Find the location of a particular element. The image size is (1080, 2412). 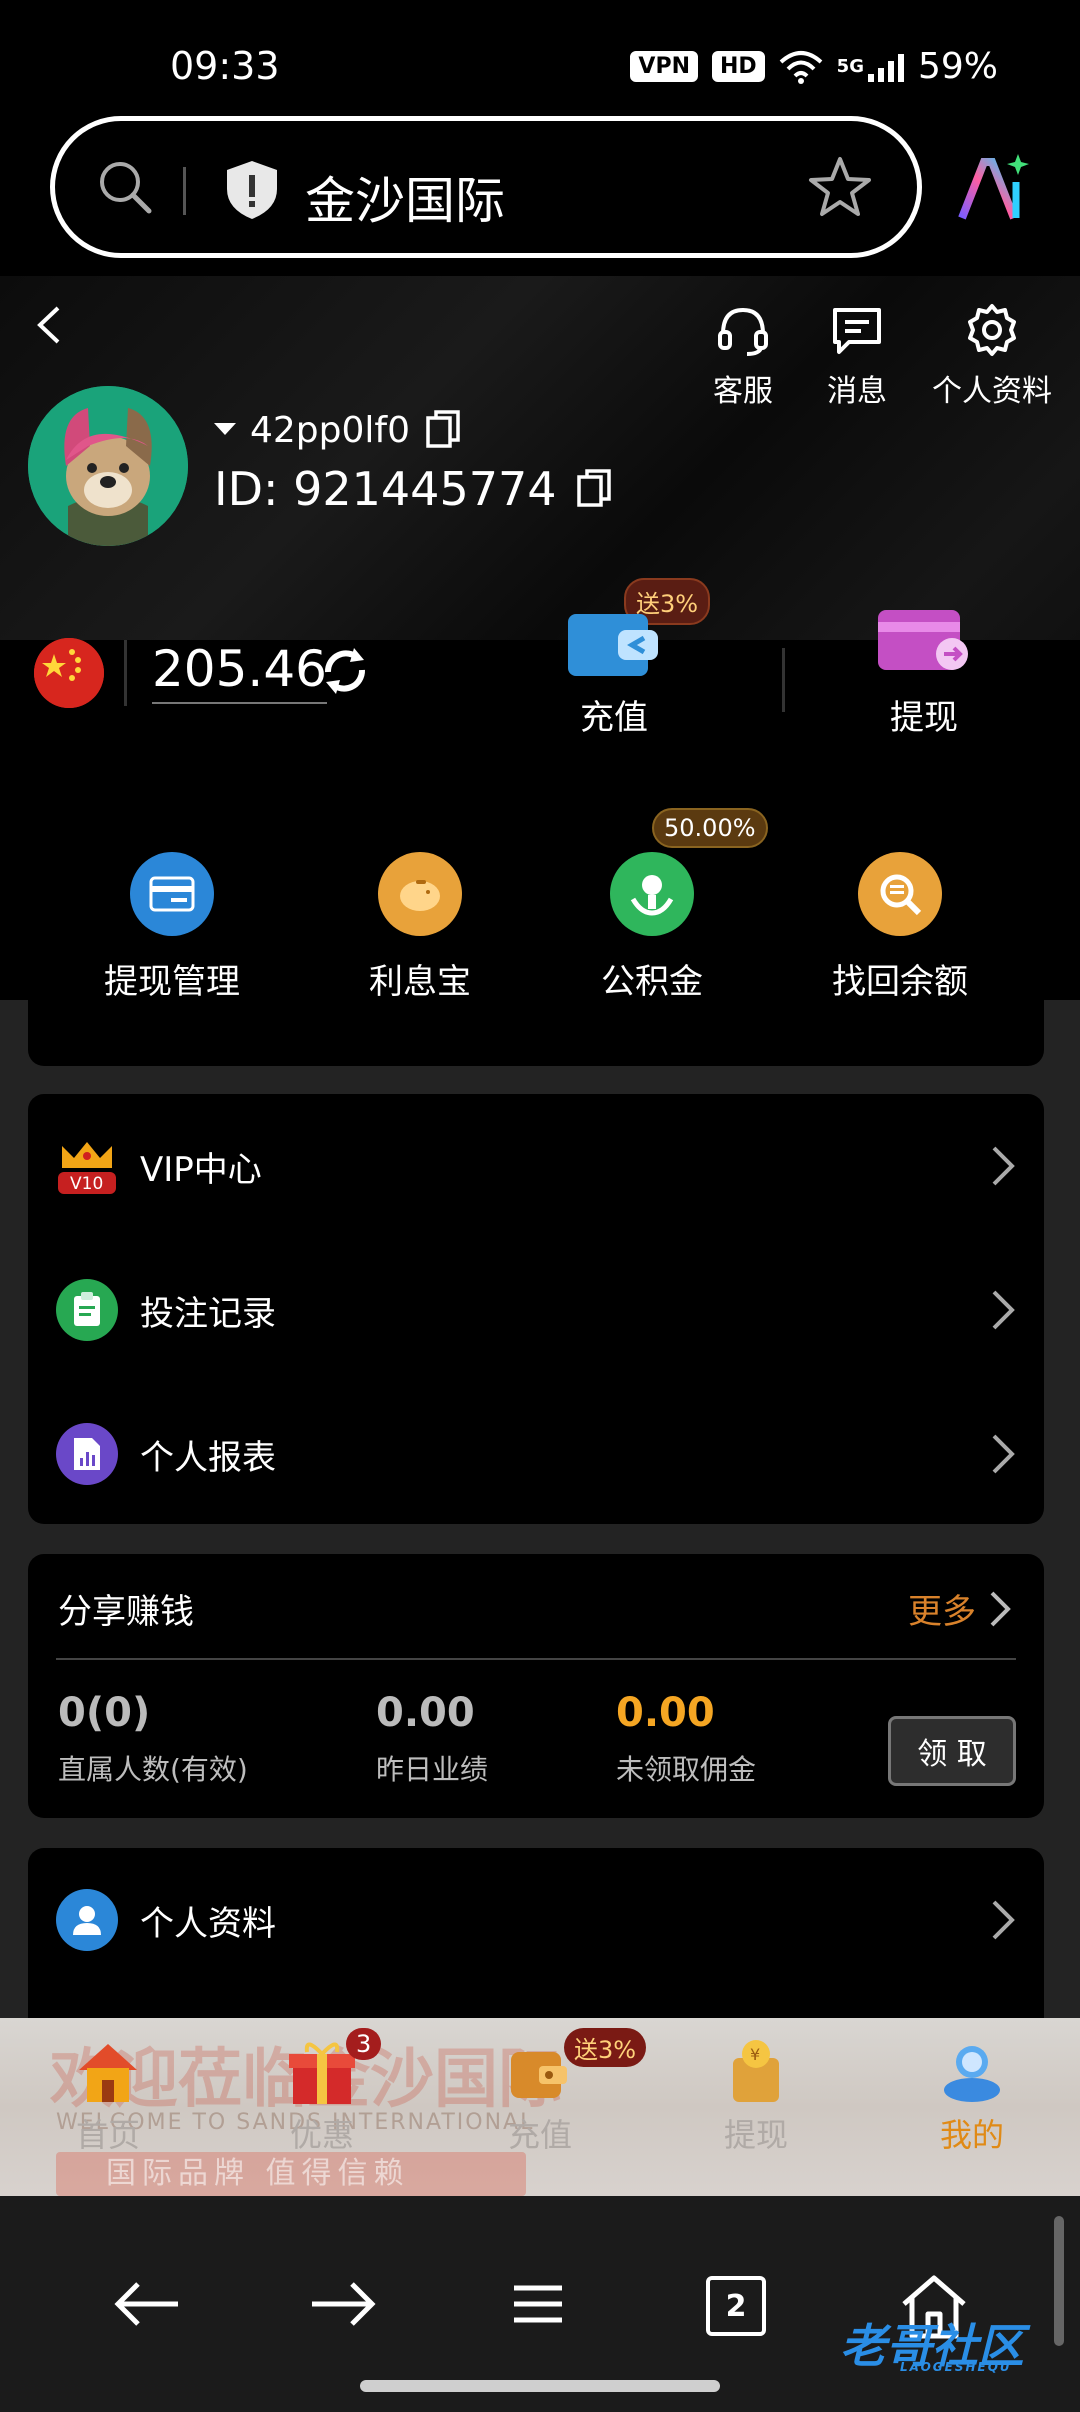

tab-withdraw: ¥ 提现 is located at coordinates (756, 2096).